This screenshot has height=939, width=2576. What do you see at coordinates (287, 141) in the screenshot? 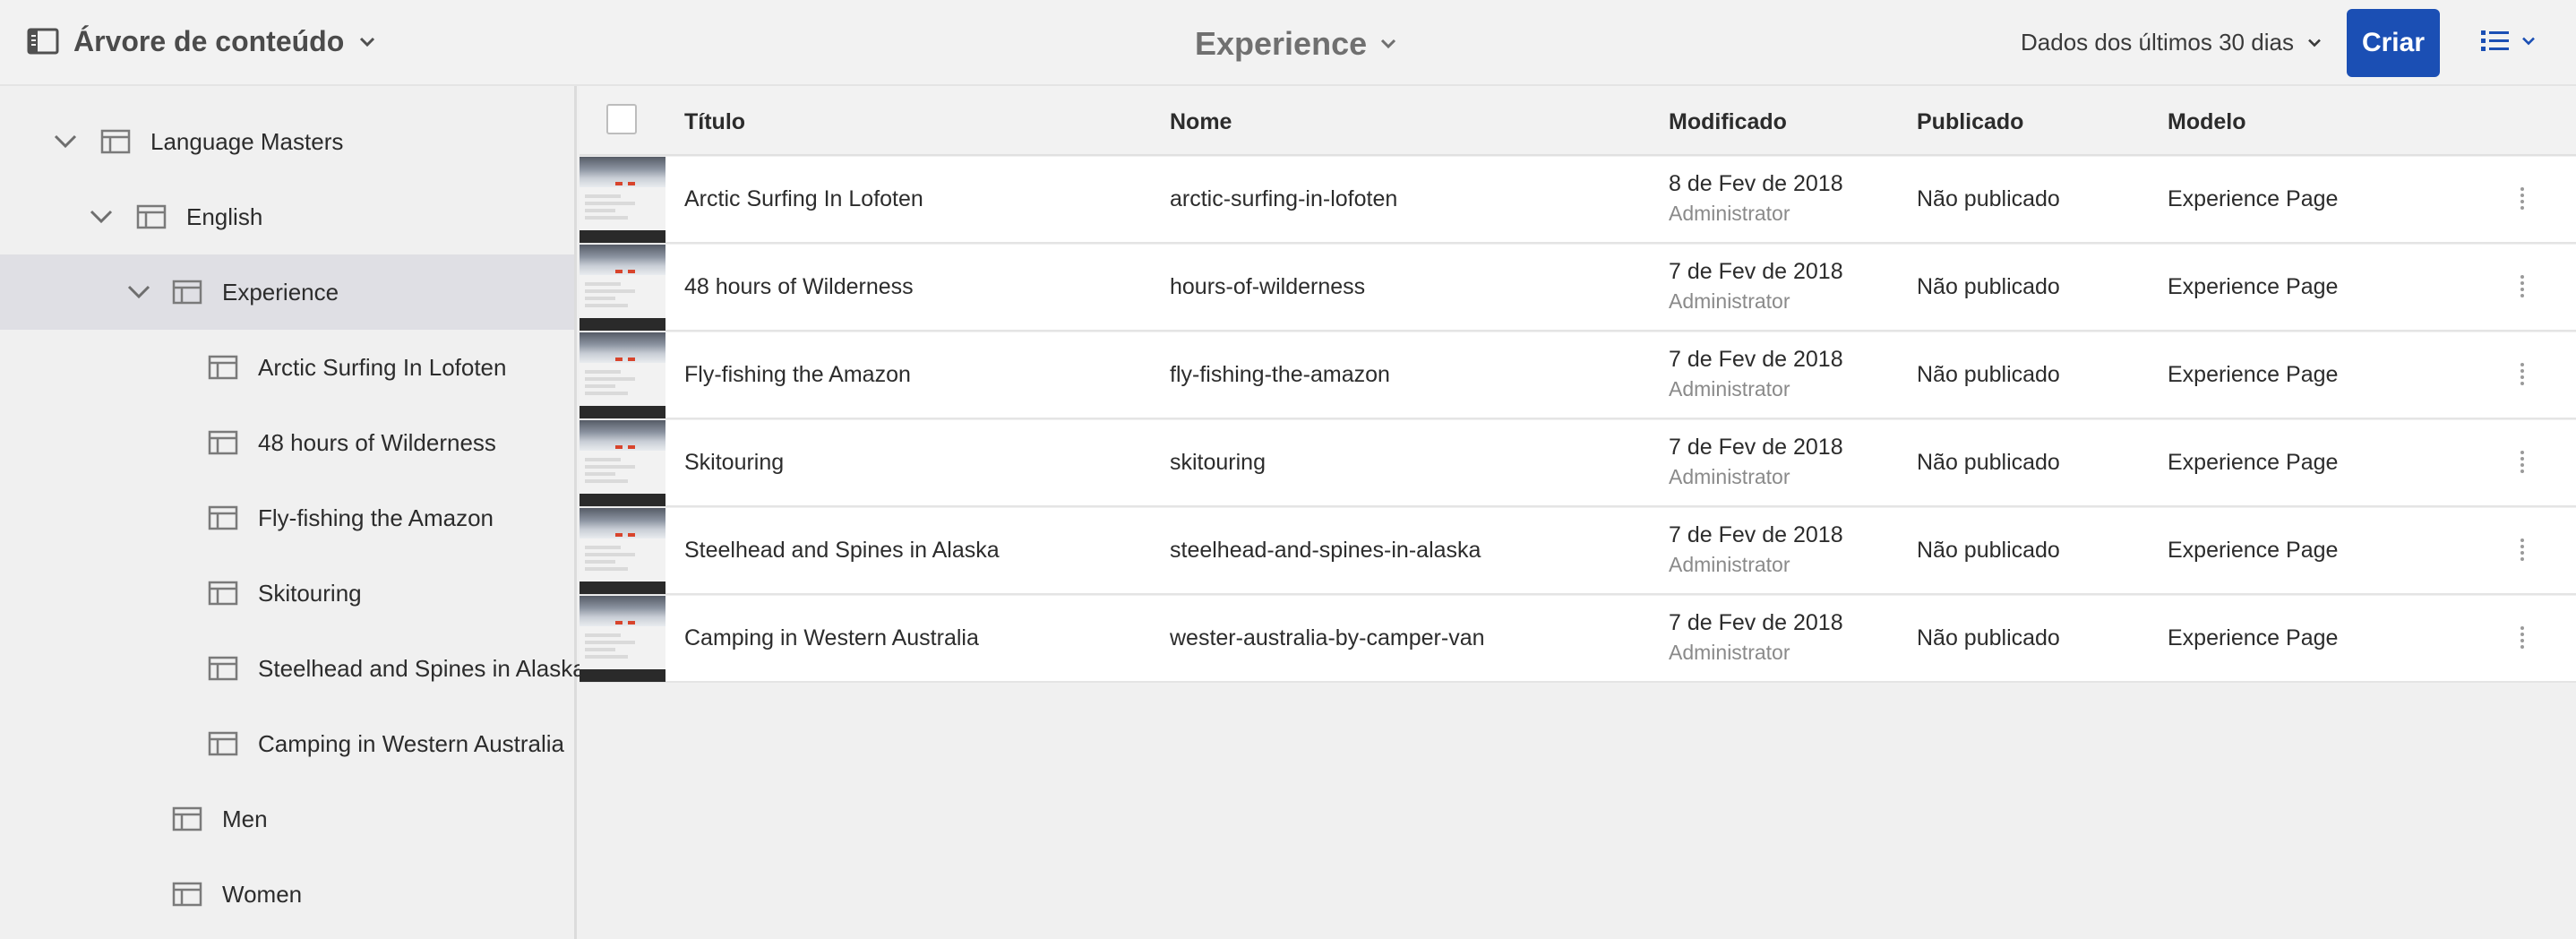
I see `tree-item-language-masters: Language Masters` at bounding box center [287, 141].